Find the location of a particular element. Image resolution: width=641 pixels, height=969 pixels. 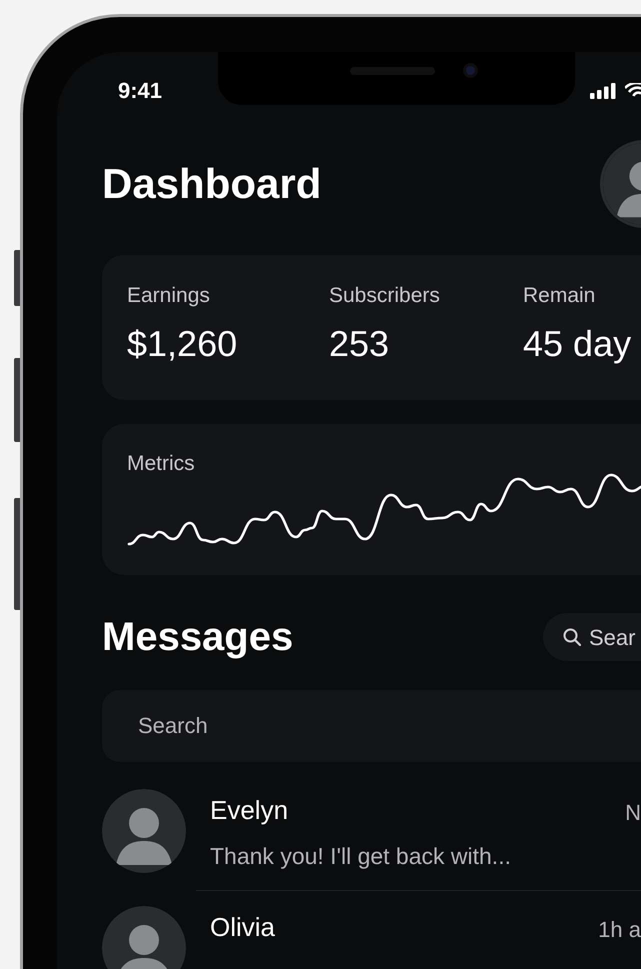

message-time: 1h a is located at coordinates (619, 930).